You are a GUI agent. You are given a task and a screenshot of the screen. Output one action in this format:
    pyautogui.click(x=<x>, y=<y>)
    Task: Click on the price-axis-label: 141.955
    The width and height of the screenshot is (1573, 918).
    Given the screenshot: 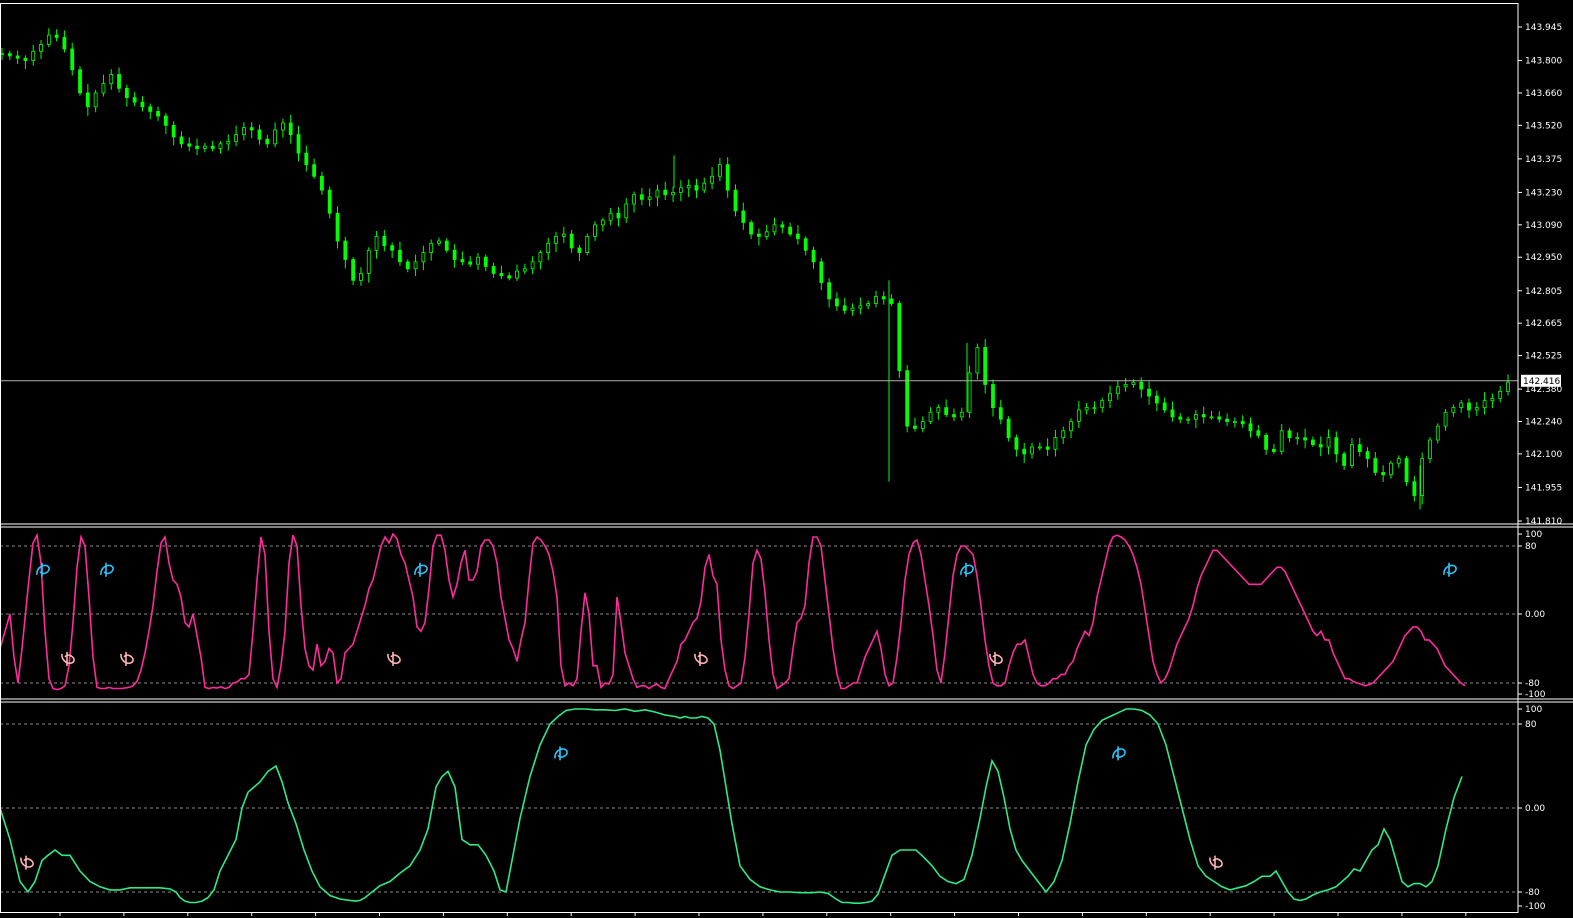 What is the action you would take?
    pyautogui.click(x=1543, y=488)
    